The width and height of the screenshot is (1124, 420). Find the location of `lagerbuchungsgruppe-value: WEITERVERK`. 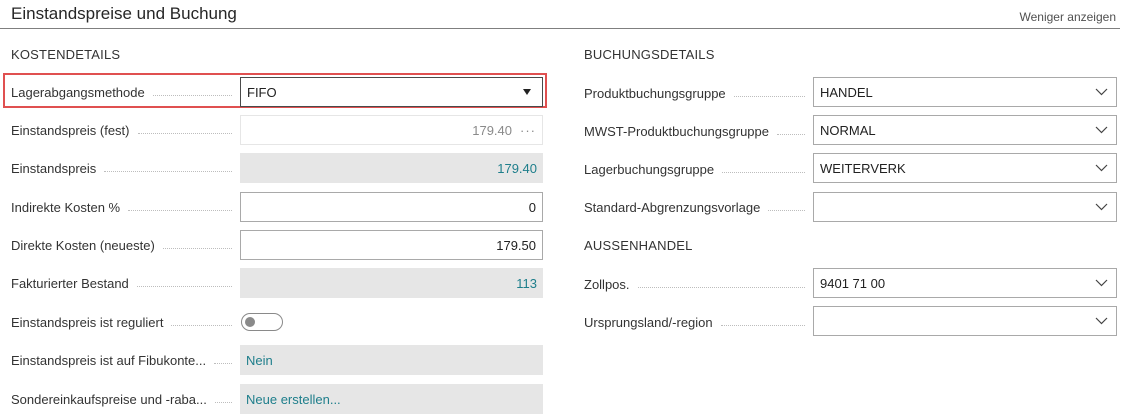

lagerbuchungsgruppe-value: WEITERVERK is located at coordinates (863, 168).